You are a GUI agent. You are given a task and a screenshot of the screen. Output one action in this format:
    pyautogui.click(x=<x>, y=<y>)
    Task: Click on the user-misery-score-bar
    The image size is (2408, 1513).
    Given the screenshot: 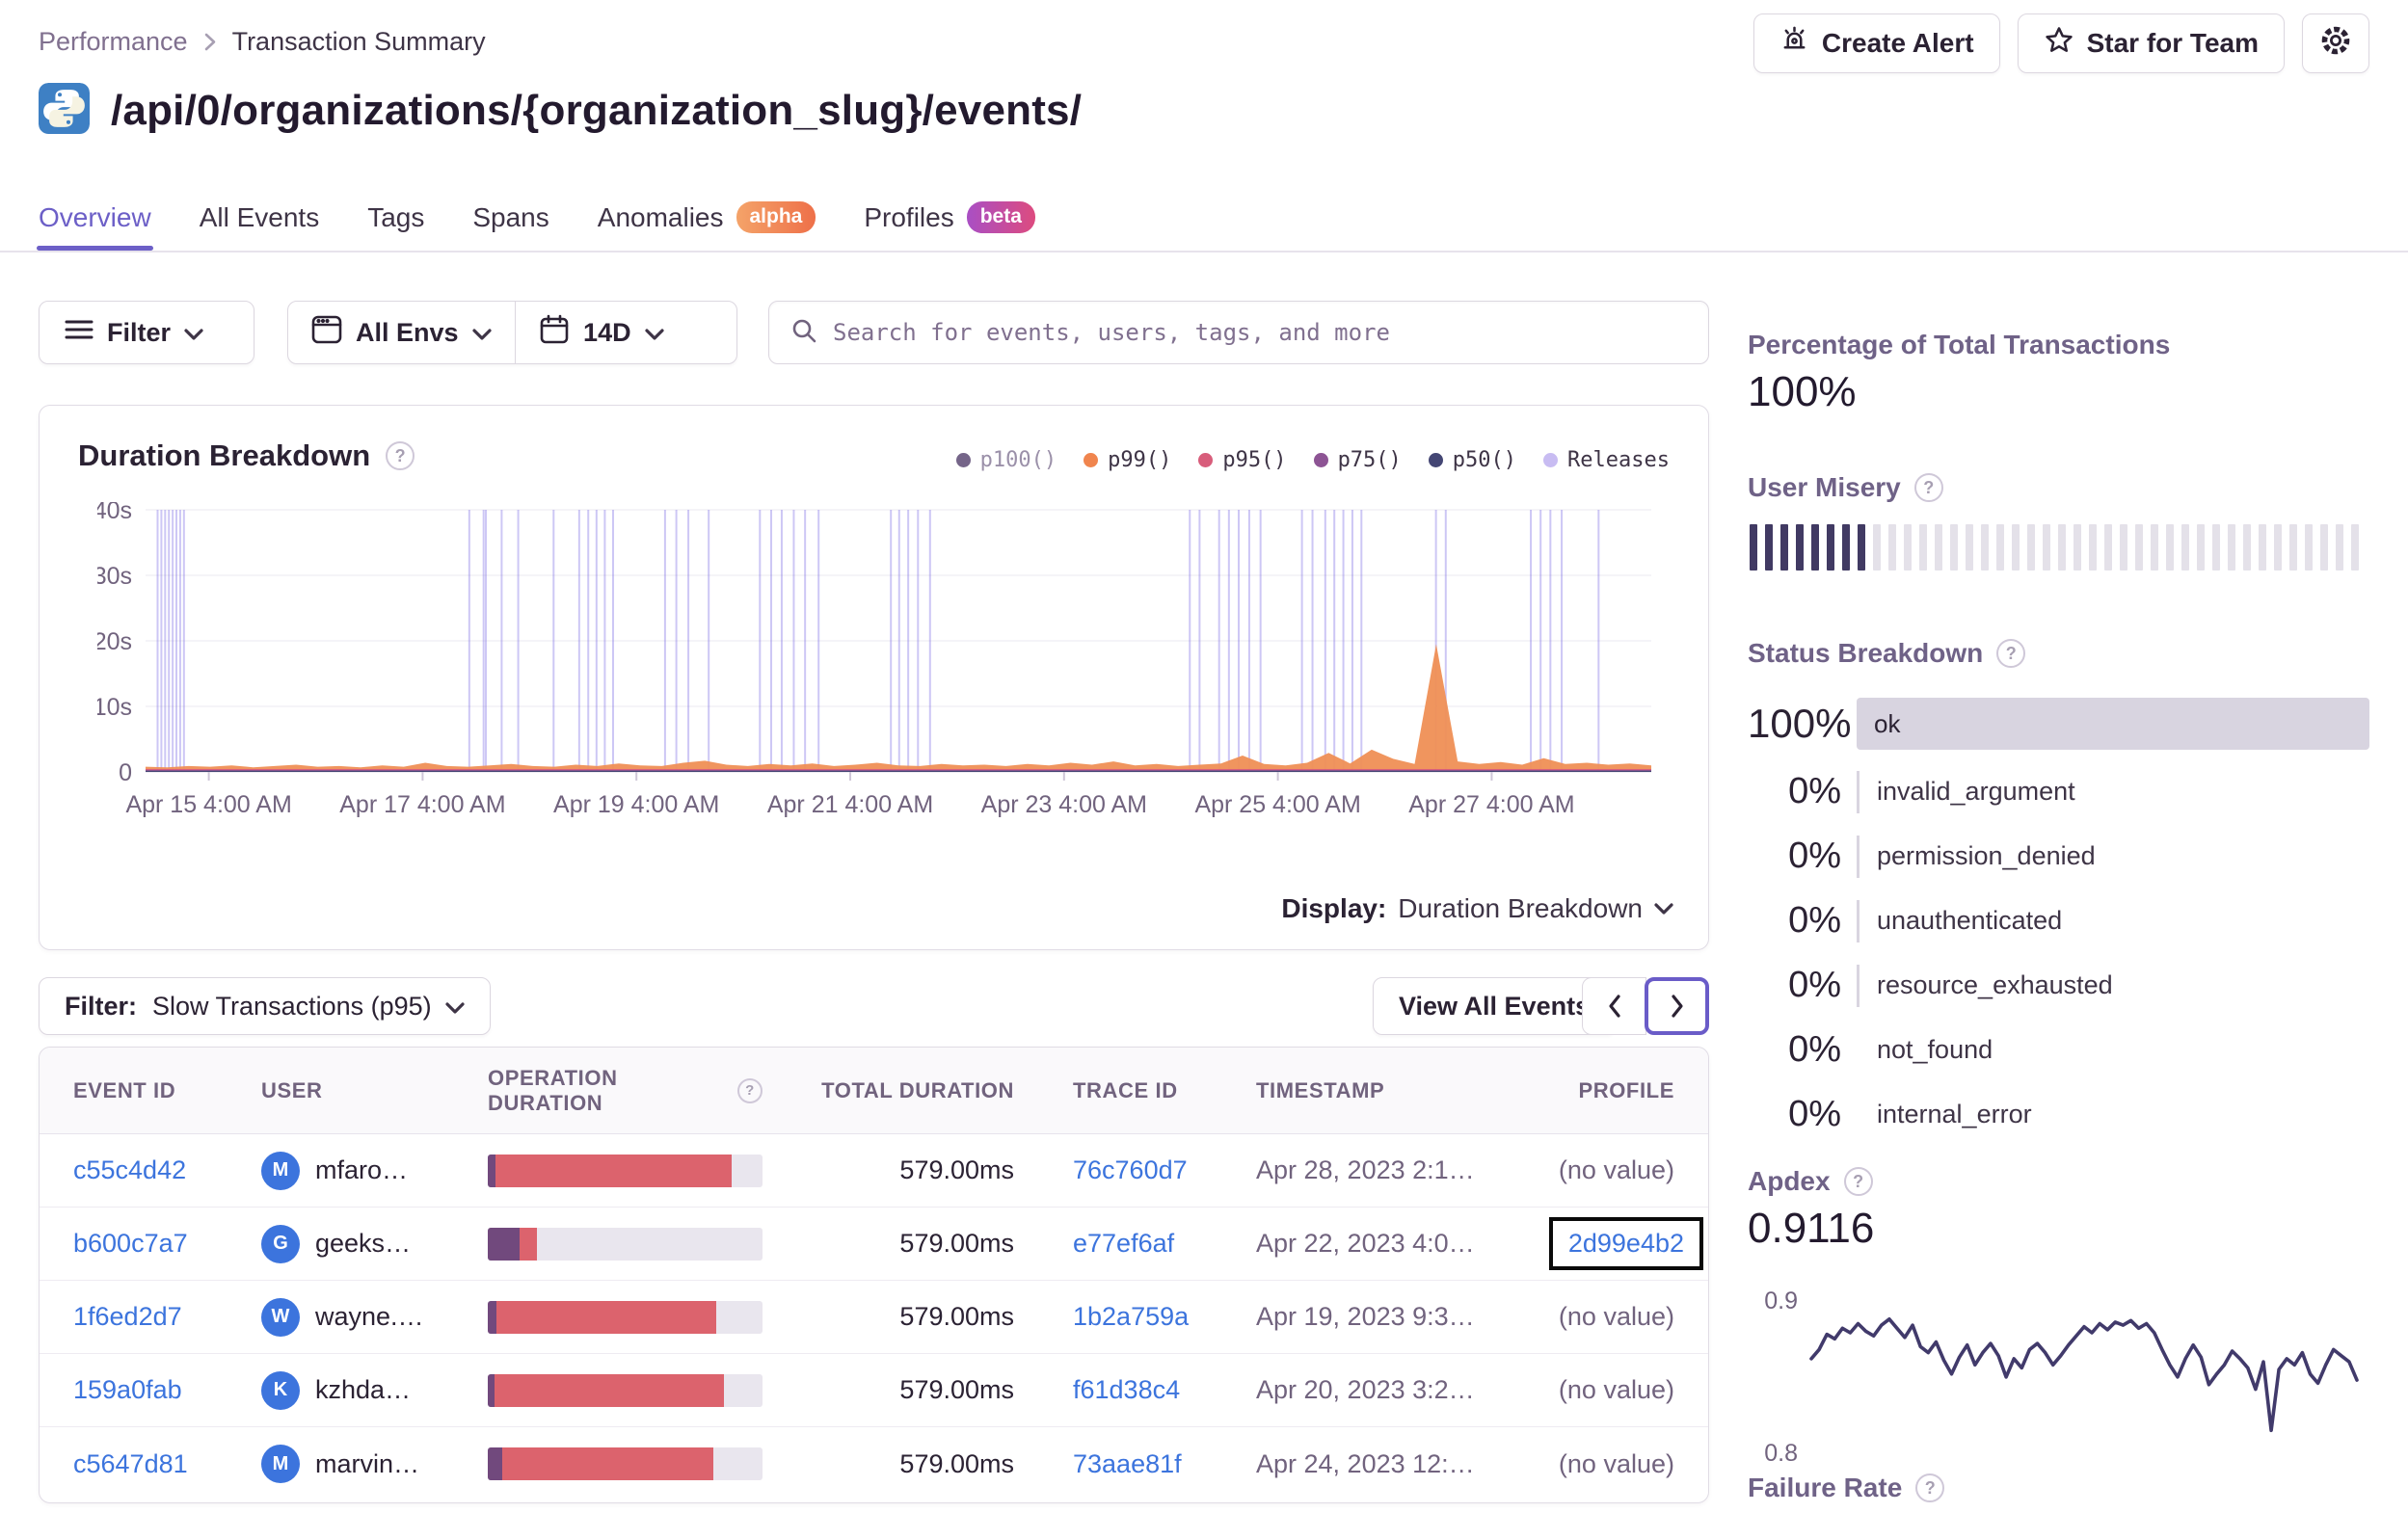 What is the action you would take?
    pyautogui.click(x=2054, y=547)
    